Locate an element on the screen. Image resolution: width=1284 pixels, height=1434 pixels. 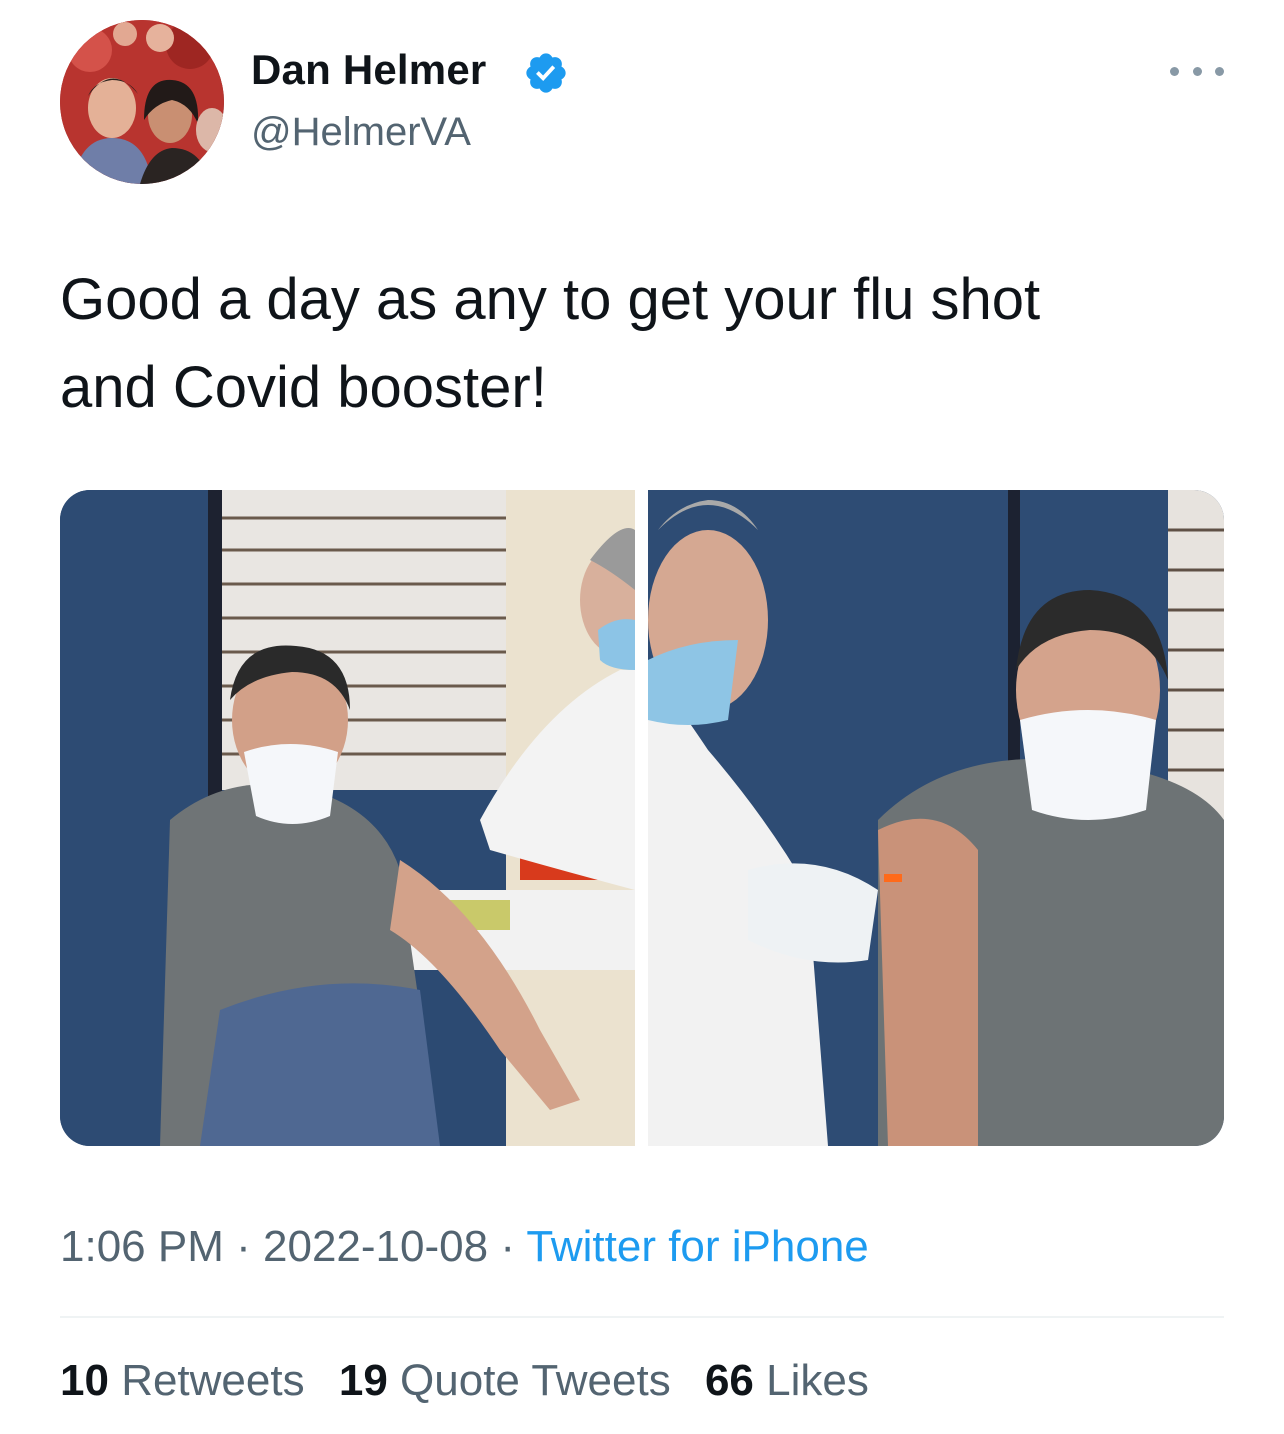
author-display-name: Dan Helmer is located at coordinates (368, 70).